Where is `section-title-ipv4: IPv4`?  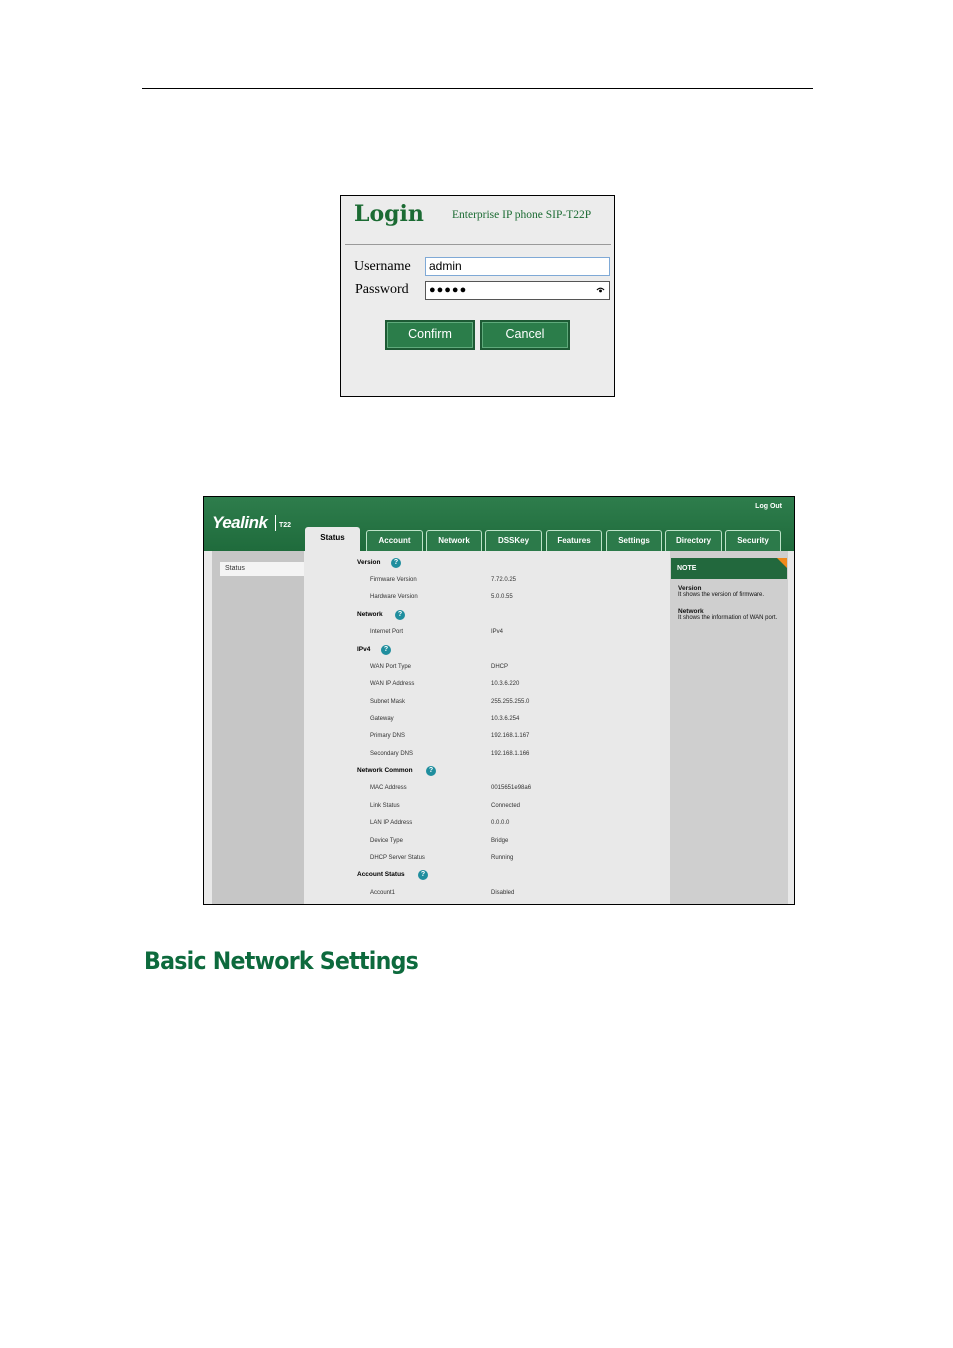 section-title-ipv4: IPv4 is located at coordinates (364, 649).